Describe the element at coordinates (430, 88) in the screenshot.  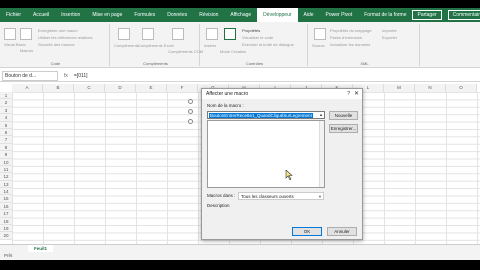
I see `column-header: N` at that location.